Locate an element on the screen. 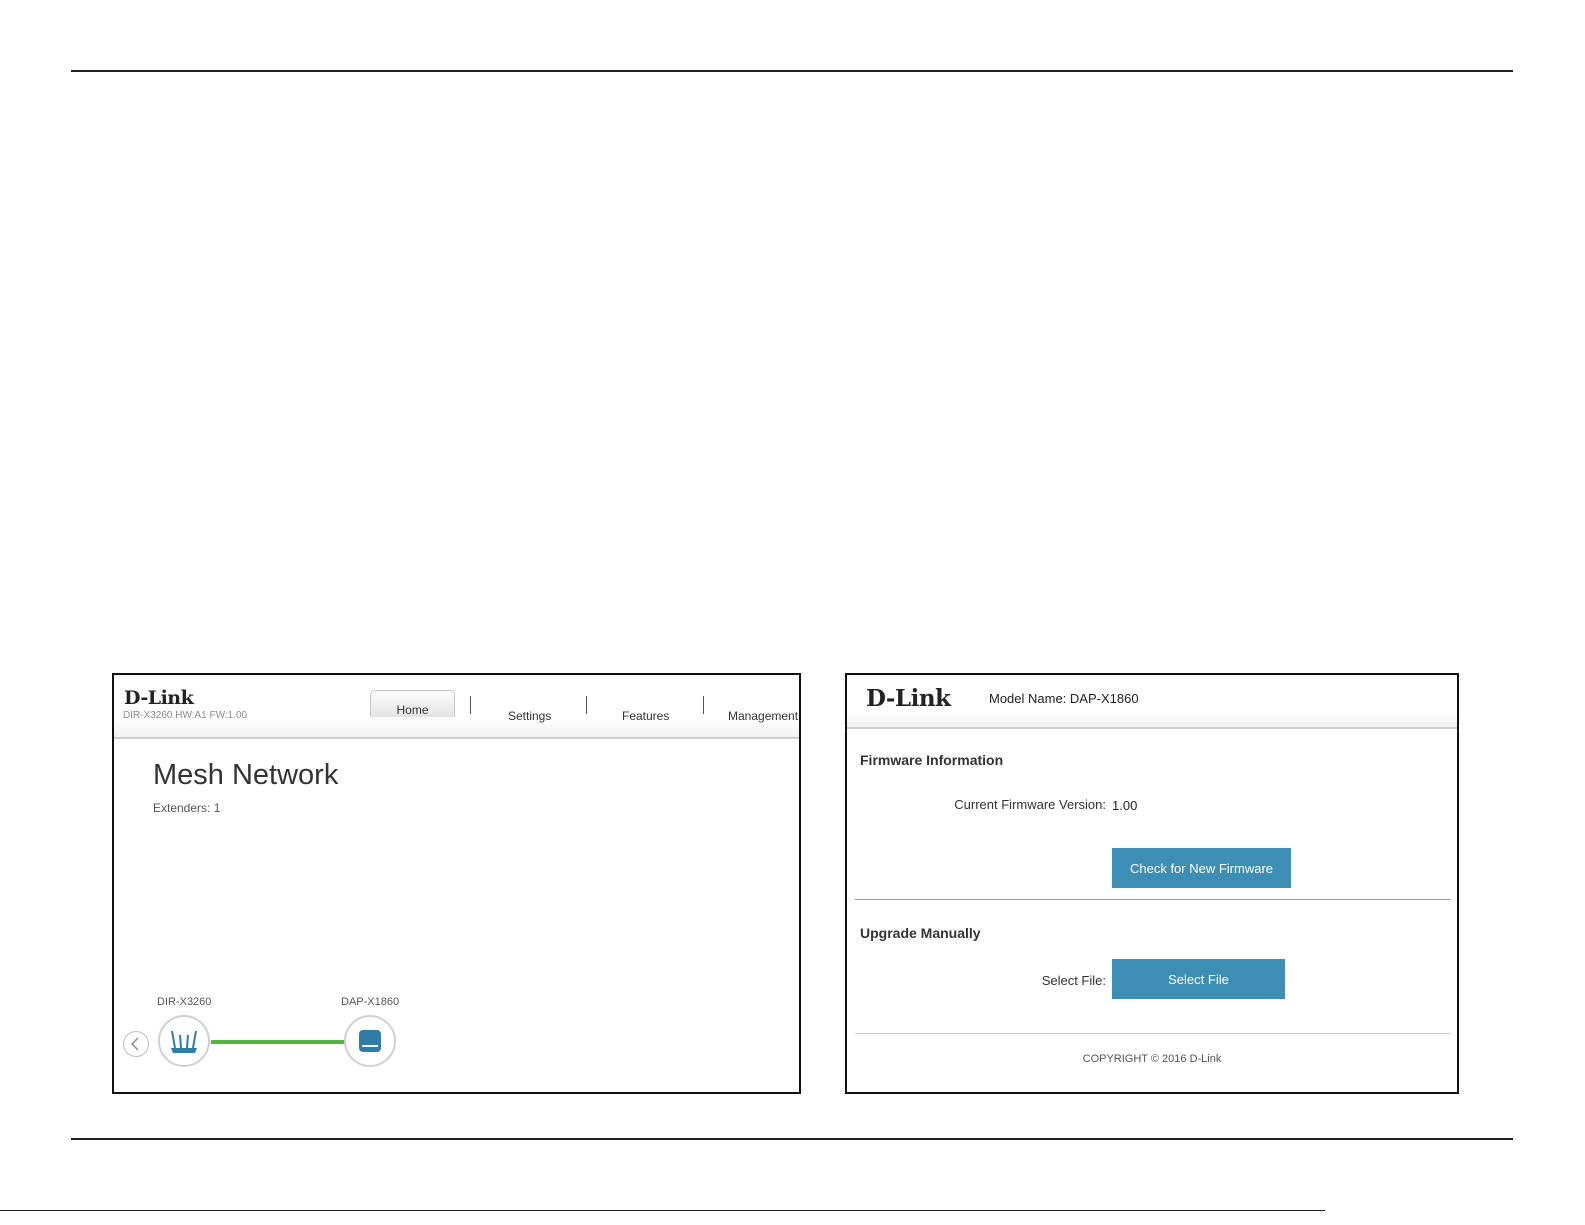 The height and width of the screenshot is (1225, 1585). footer-divider is located at coordinates (1153, 1033).